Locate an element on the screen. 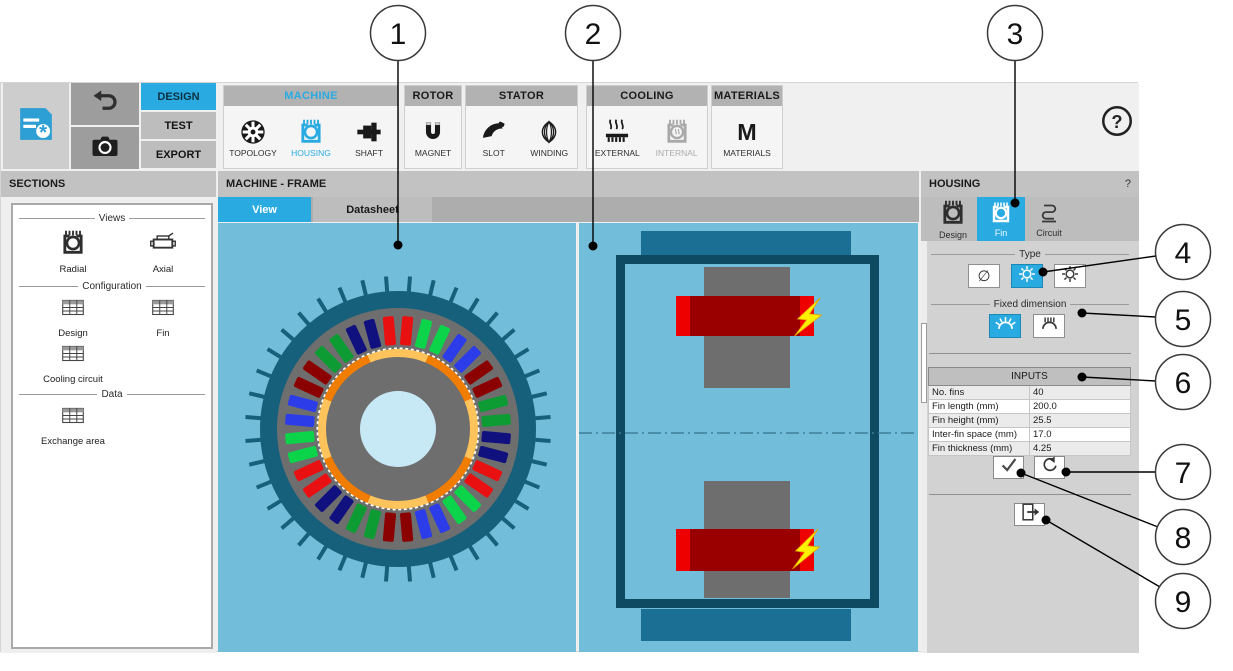 Image resolution: width=1233 pixels, height=671 pixels. ribbon-group-title: MATERIALS is located at coordinates (747, 96).